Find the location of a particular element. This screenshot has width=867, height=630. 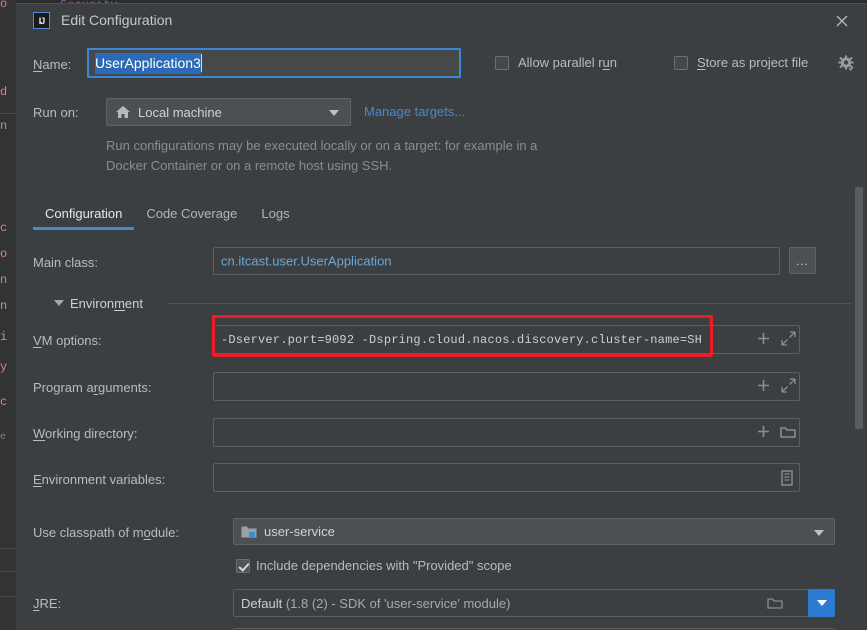

name-input-value: UserApplication3 is located at coordinates (148, 63).